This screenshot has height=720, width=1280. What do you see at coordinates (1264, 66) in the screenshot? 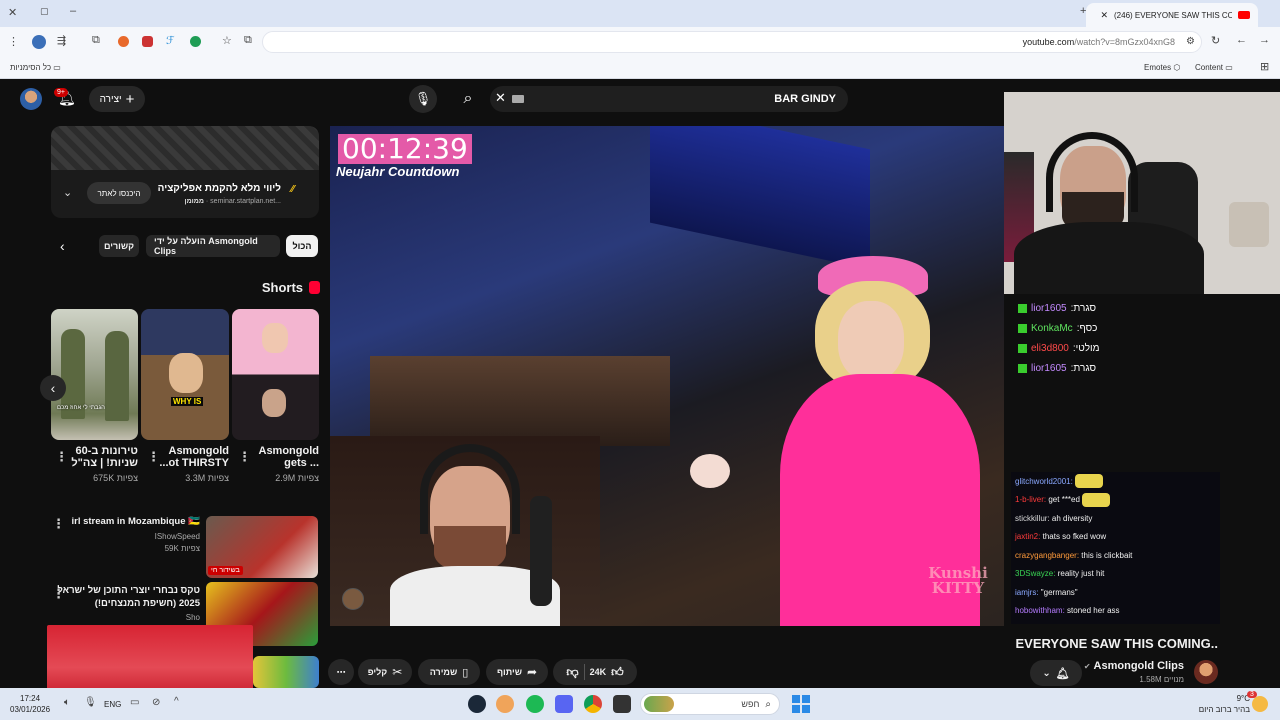
I see `apps-grid-icon: ⊞` at bounding box center [1264, 66].